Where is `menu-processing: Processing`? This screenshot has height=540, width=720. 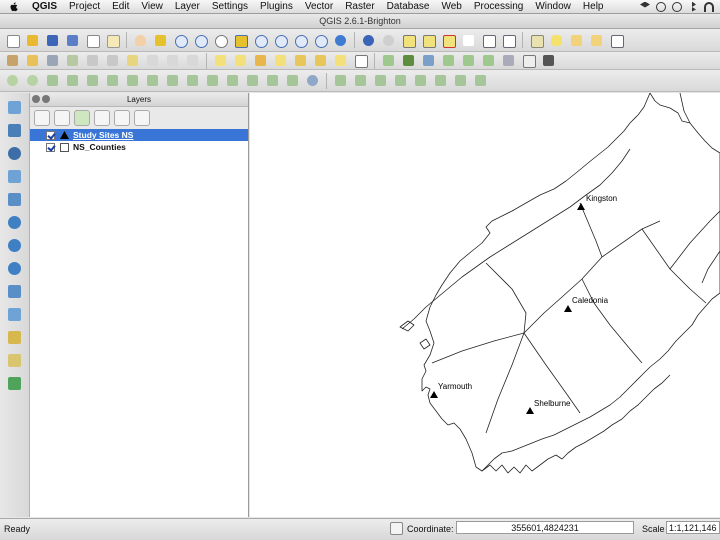
menu-processing: Processing is located at coordinates (498, 6).